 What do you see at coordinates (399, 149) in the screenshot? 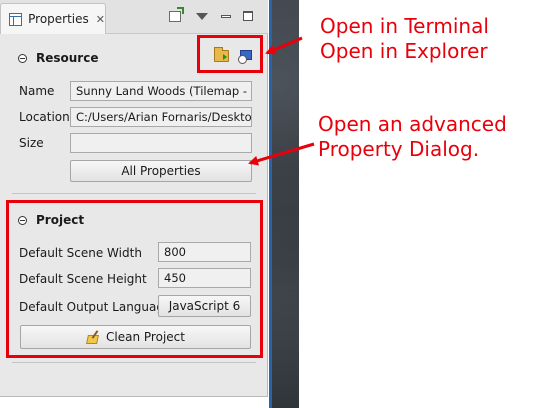
I see `dialog-note-line2: Property Dialog.` at bounding box center [399, 149].